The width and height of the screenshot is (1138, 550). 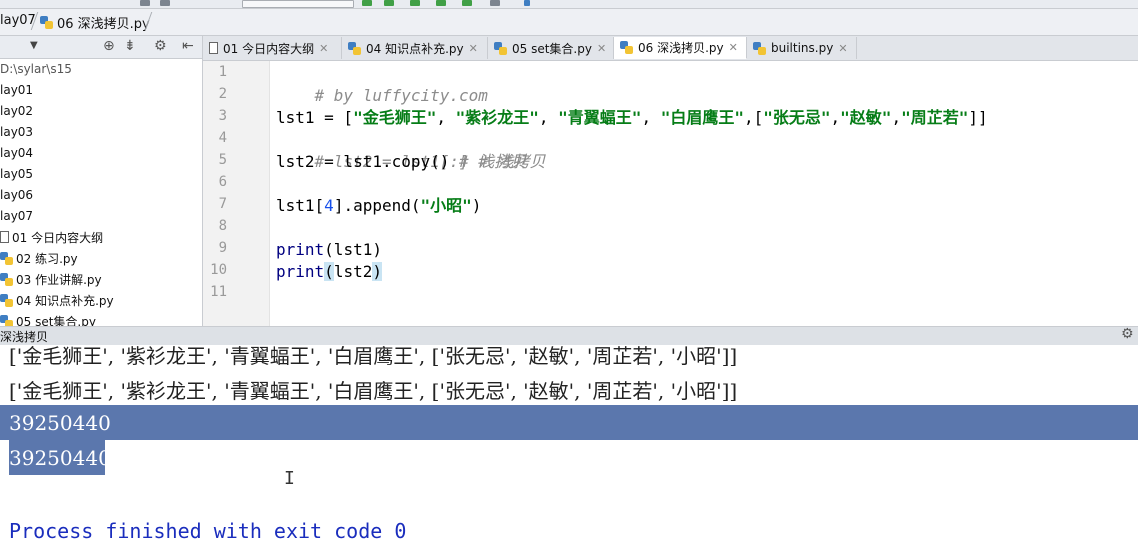 I want to click on profile-icon, so click(x=441, y=3).